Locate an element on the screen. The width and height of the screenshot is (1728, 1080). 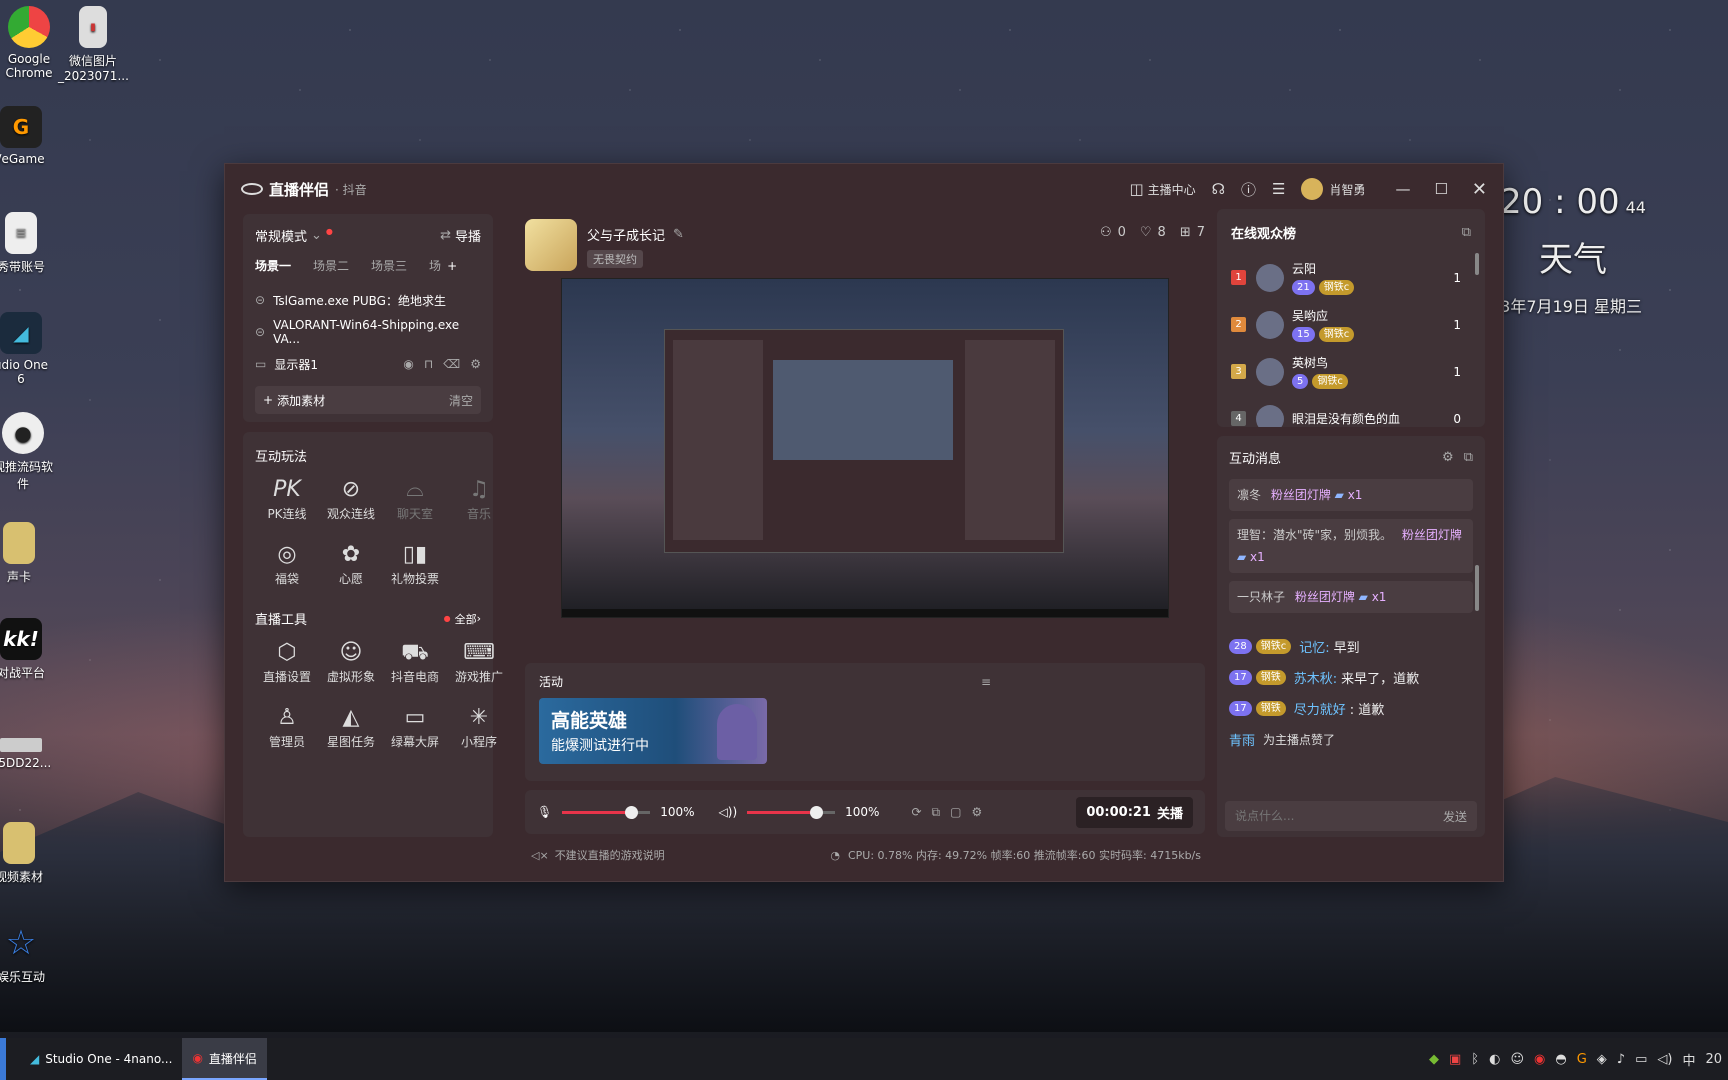
room-cover is located at coordinates (551, 245).